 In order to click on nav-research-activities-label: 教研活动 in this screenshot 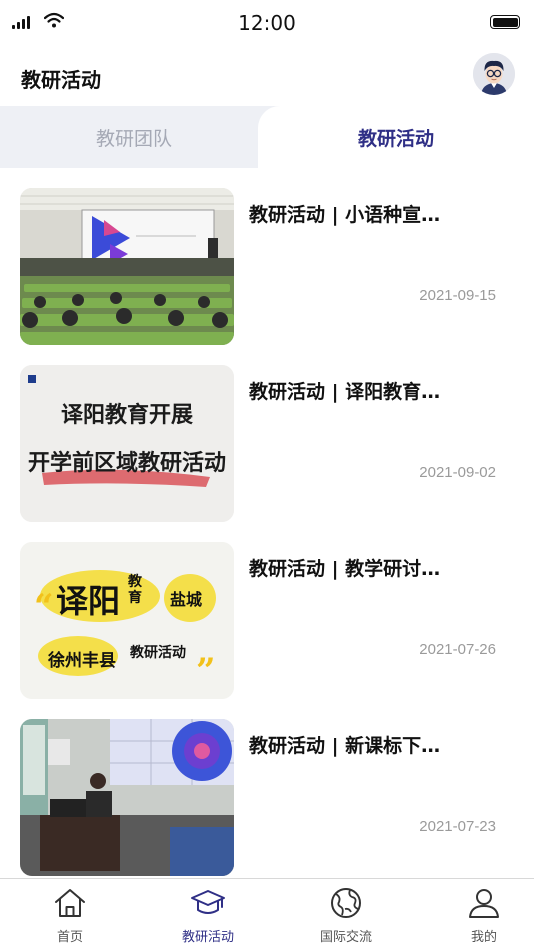, I will do `click(207, 937)`.